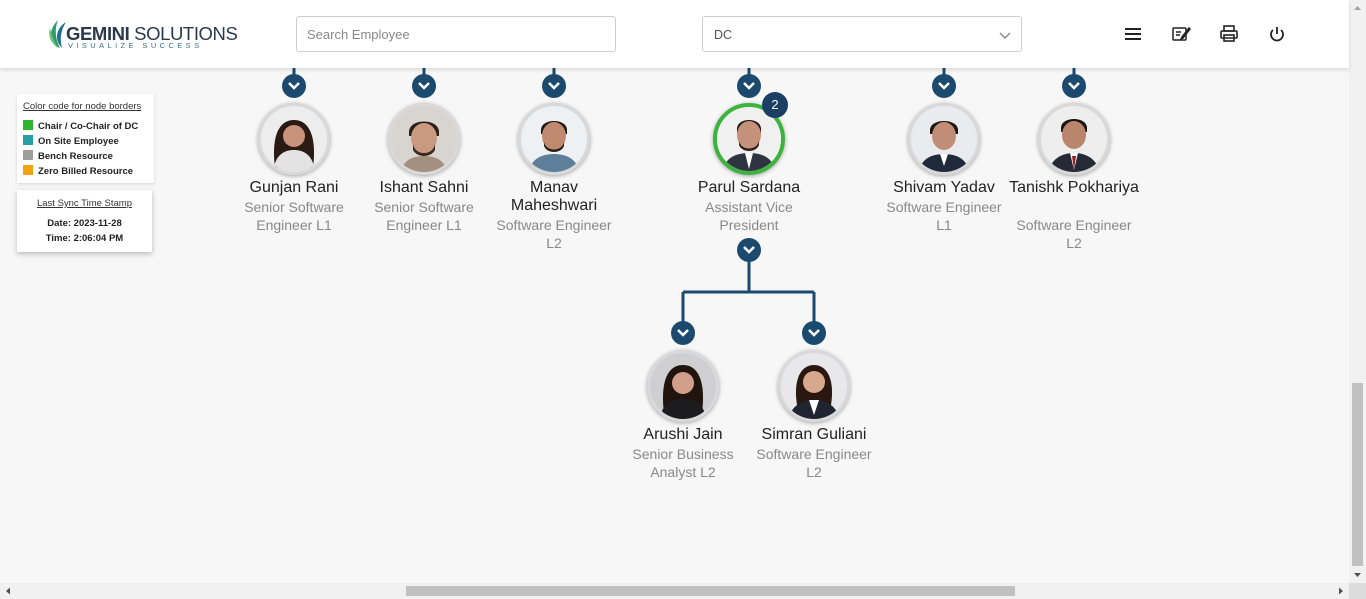  What do you see at coordinates (1357, 591) in the screenshot?
I see `scrollbar-corner` at bounding box center [1357, 591].